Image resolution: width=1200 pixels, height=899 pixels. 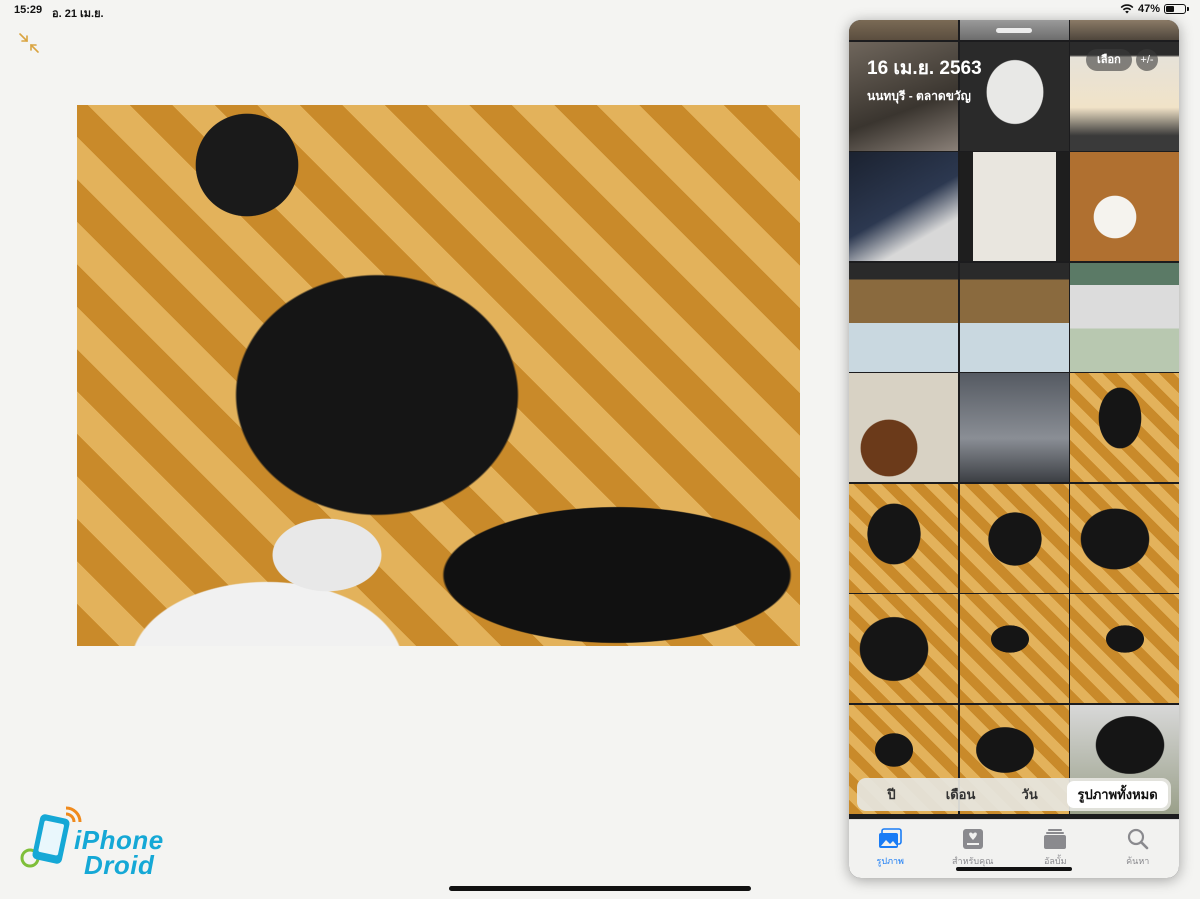 What do you see at coordinates (973, 861) in the screenshot?
I see `tab-for-you-label: สำหรับคุณ` at bounding box center [973, 861].